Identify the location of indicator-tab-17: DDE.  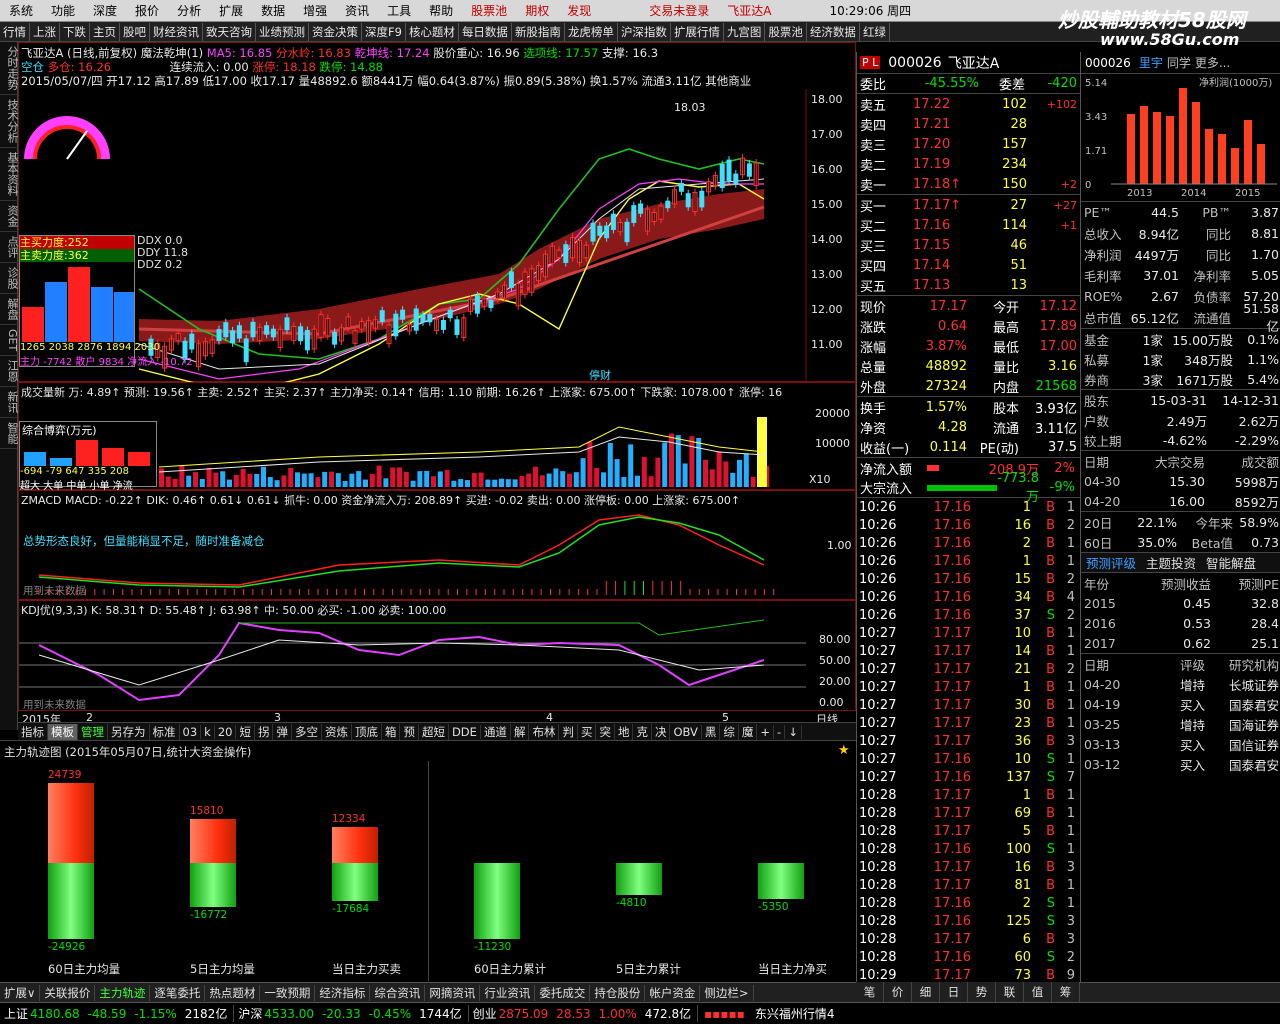
(465, 731).